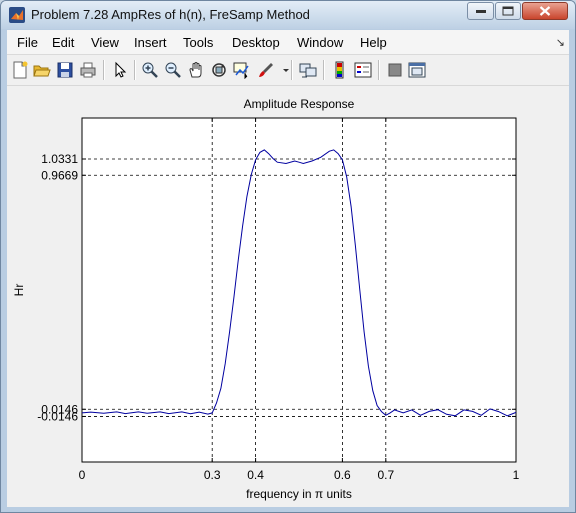 This screenshot has width=576, height=513. I want to click on minimize-button, so click(480, 11).